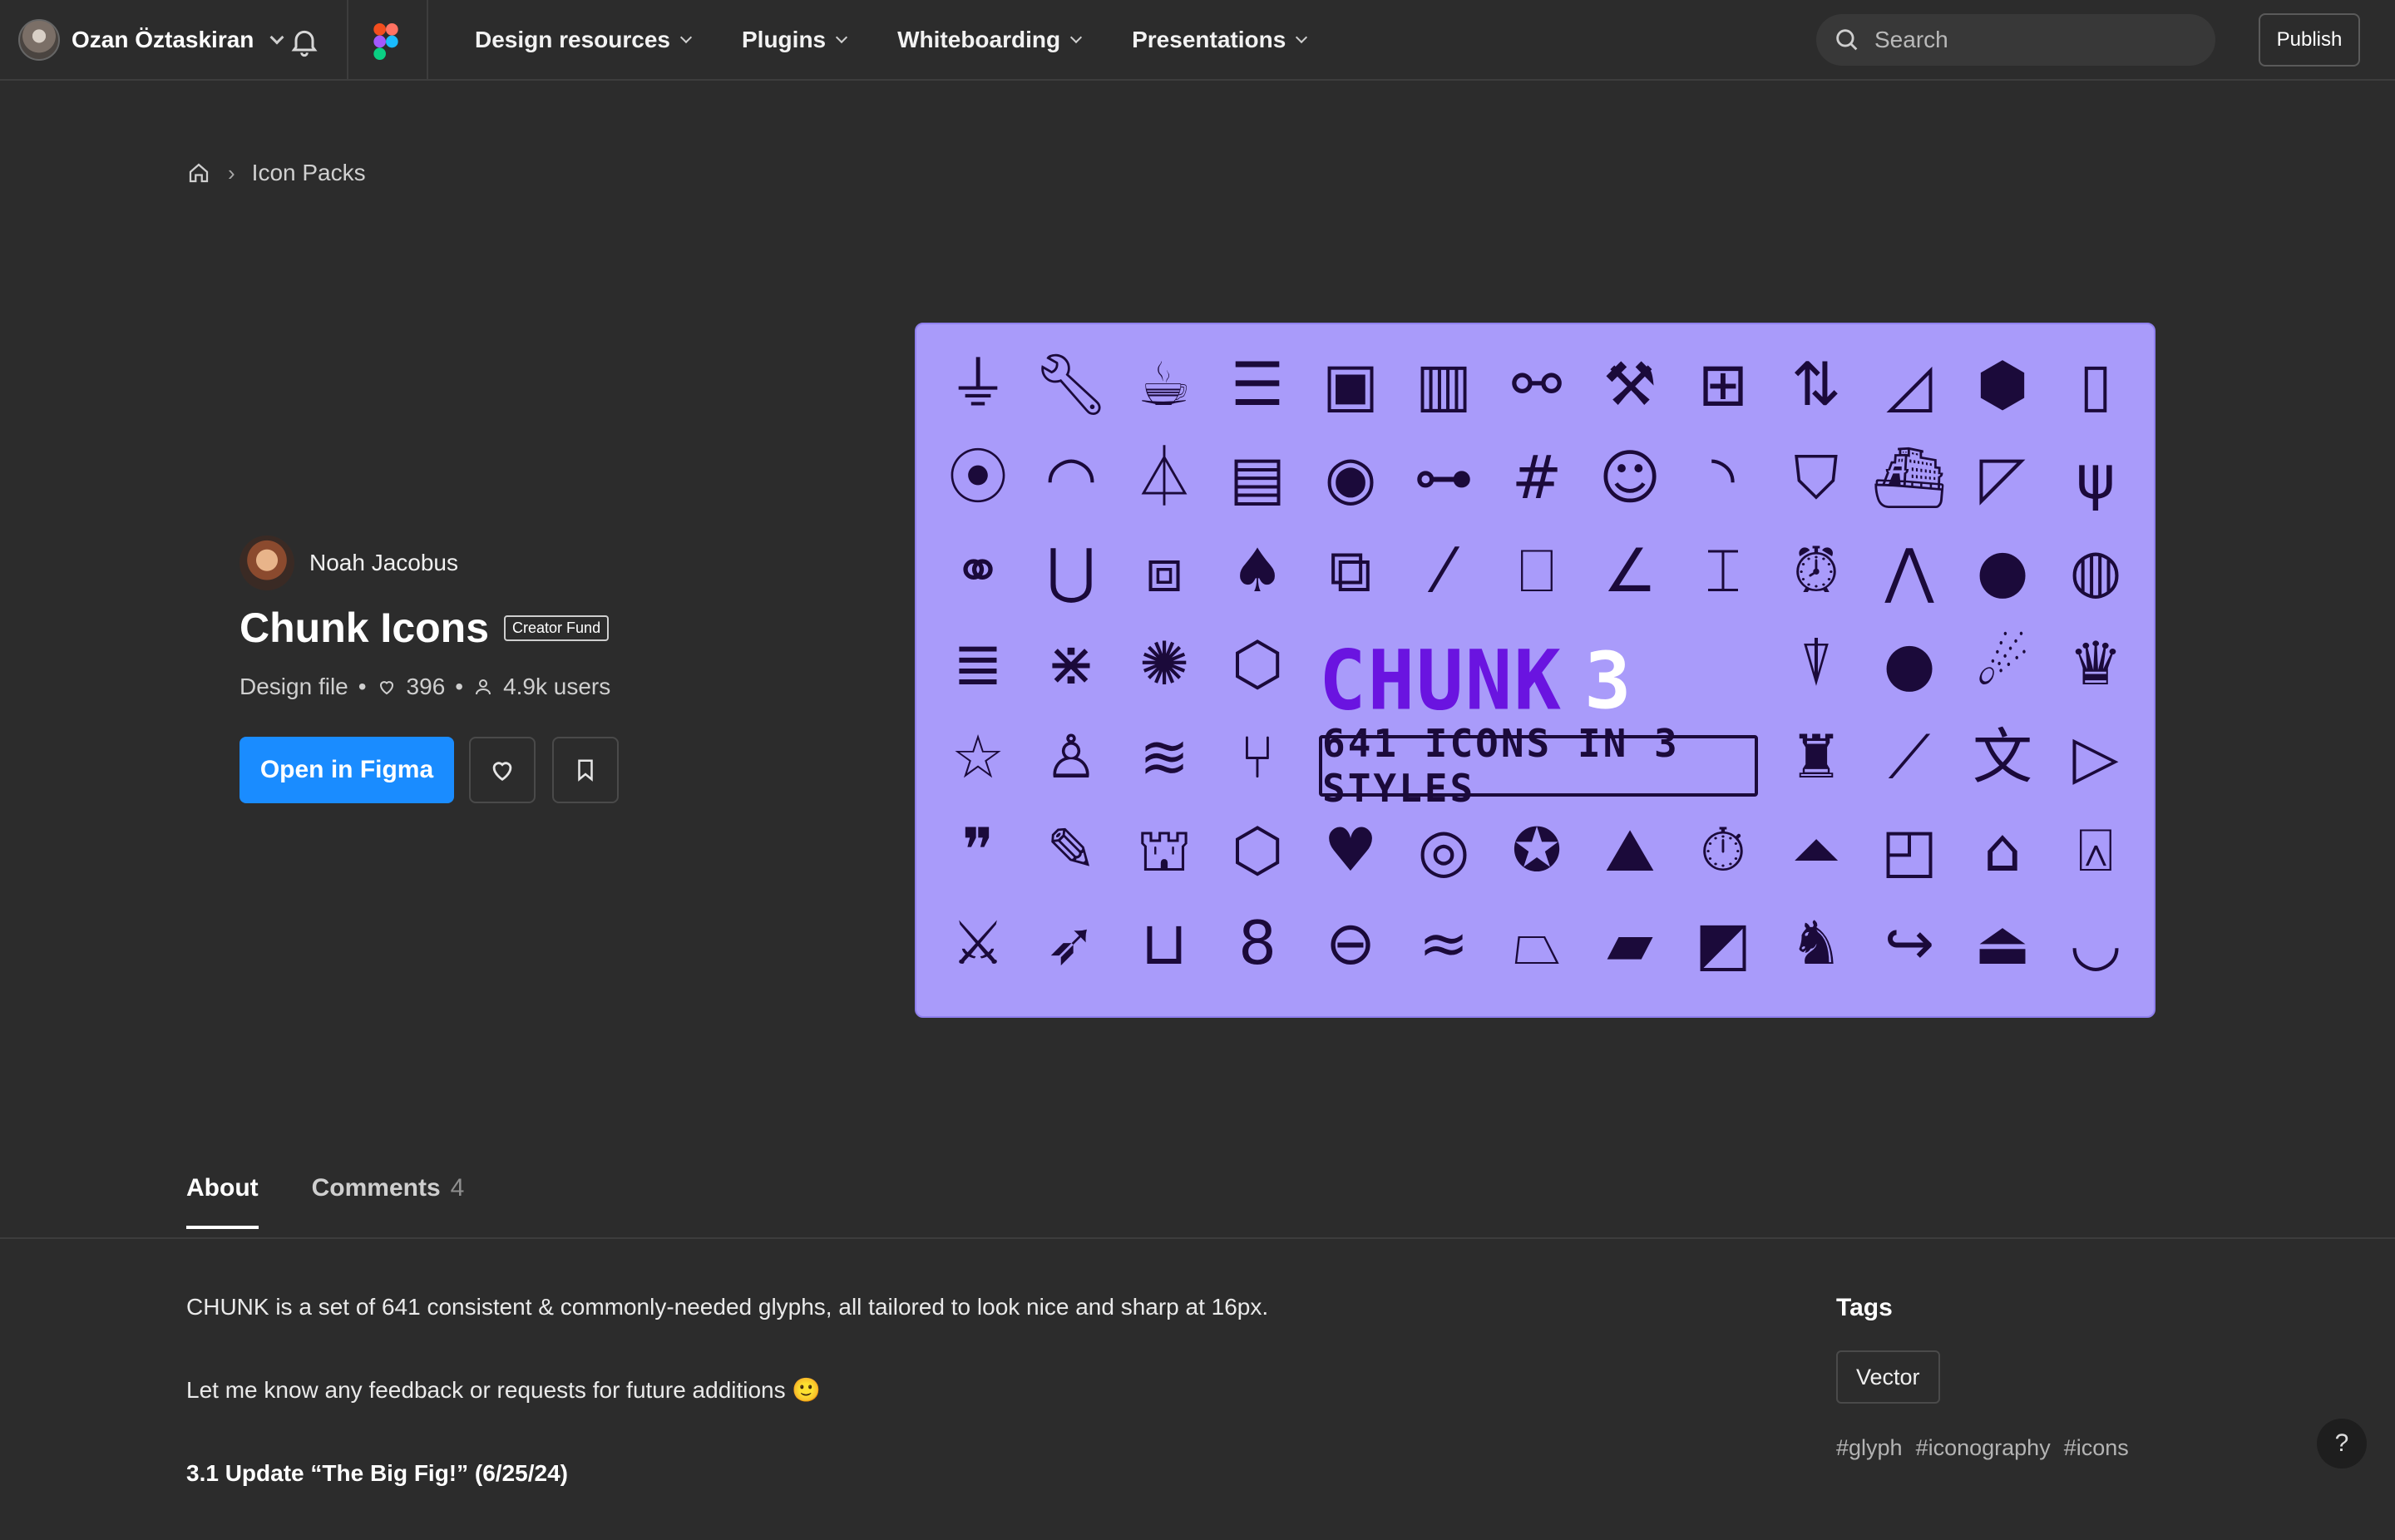  Describe the element at coordinates (1537, 943) in the screenshot. I see `hanger-icon: ⏢` at that location.